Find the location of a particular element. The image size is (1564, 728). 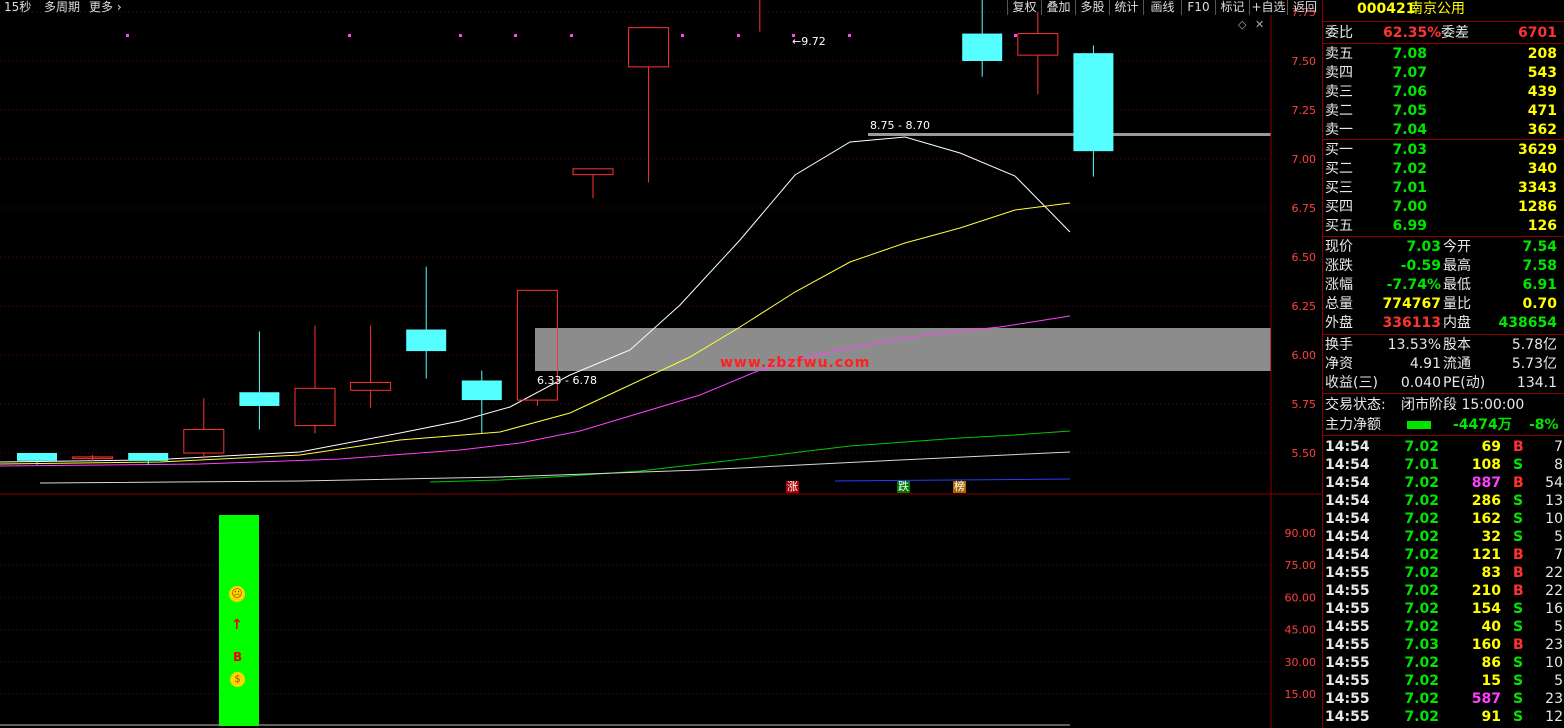

stat-row: 涨跌 -0.59 最高 7.58 is located at coordinates (1443, 266).